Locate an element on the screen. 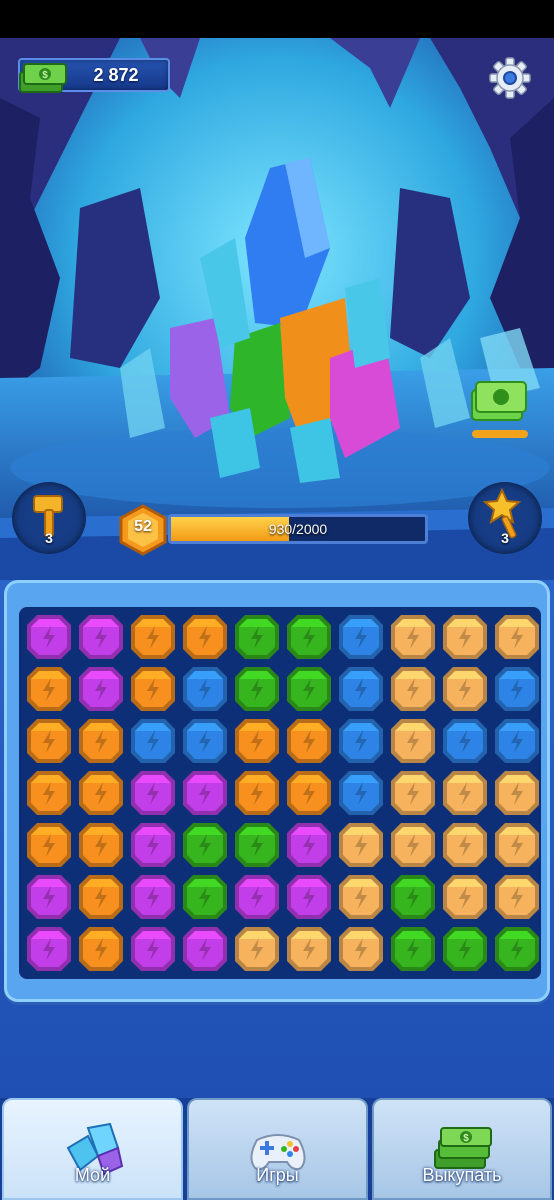 The height and width of the screenshot is (1200, 554). hammer-count: 3 is located at coordinates (49, 538).